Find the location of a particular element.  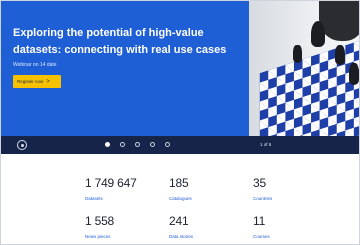

carousel-dots is located at coordinates (137, 144).